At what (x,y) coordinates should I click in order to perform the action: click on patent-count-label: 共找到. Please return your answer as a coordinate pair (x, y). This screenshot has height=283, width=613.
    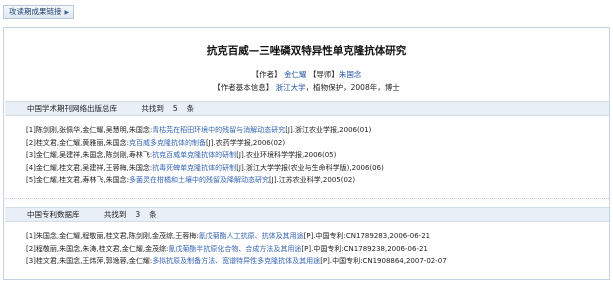
    Looking at the image, I should click on (115, 214).